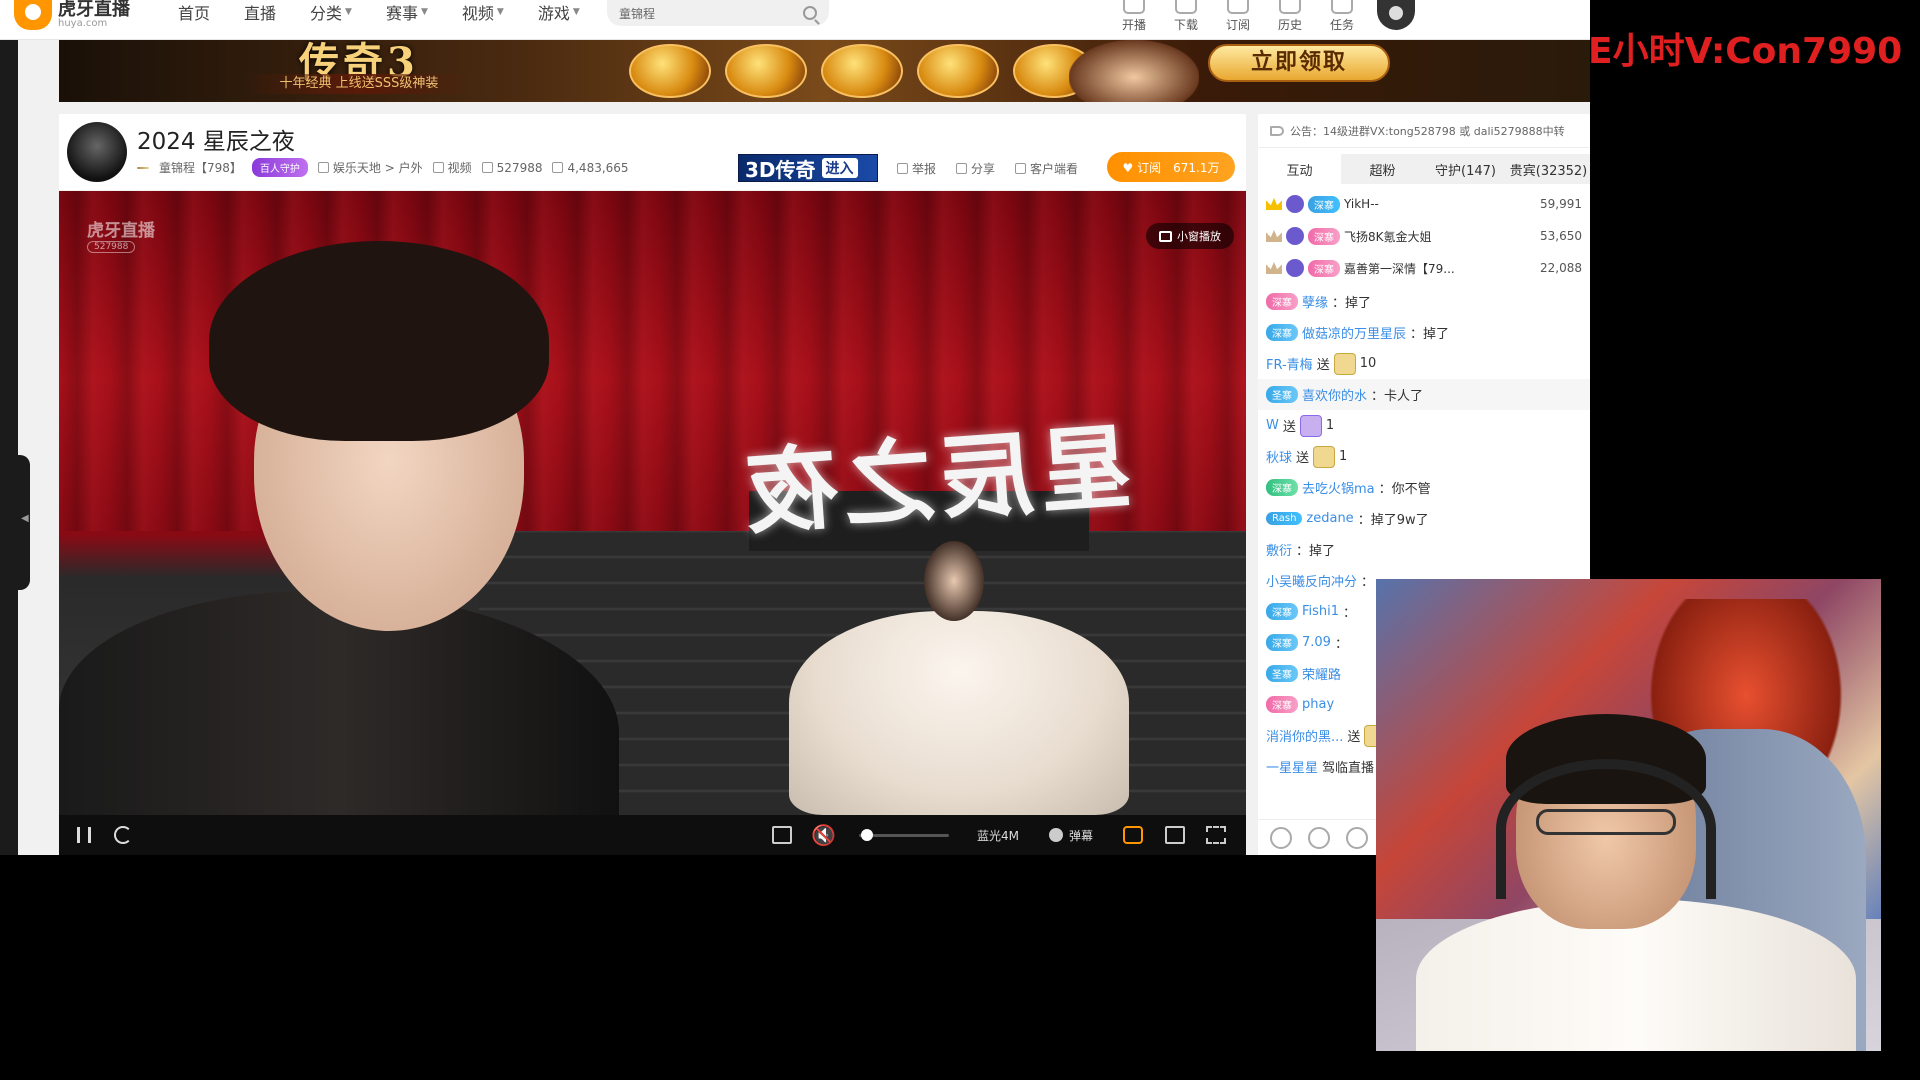 Image resolution: width=1920 pixels, height=1080 pixels. Describe the element at coordinates (1424, 268) in the screenshot. I see `rank-row: 深寨 嘉善第一深情【79... 22,088` at that location.